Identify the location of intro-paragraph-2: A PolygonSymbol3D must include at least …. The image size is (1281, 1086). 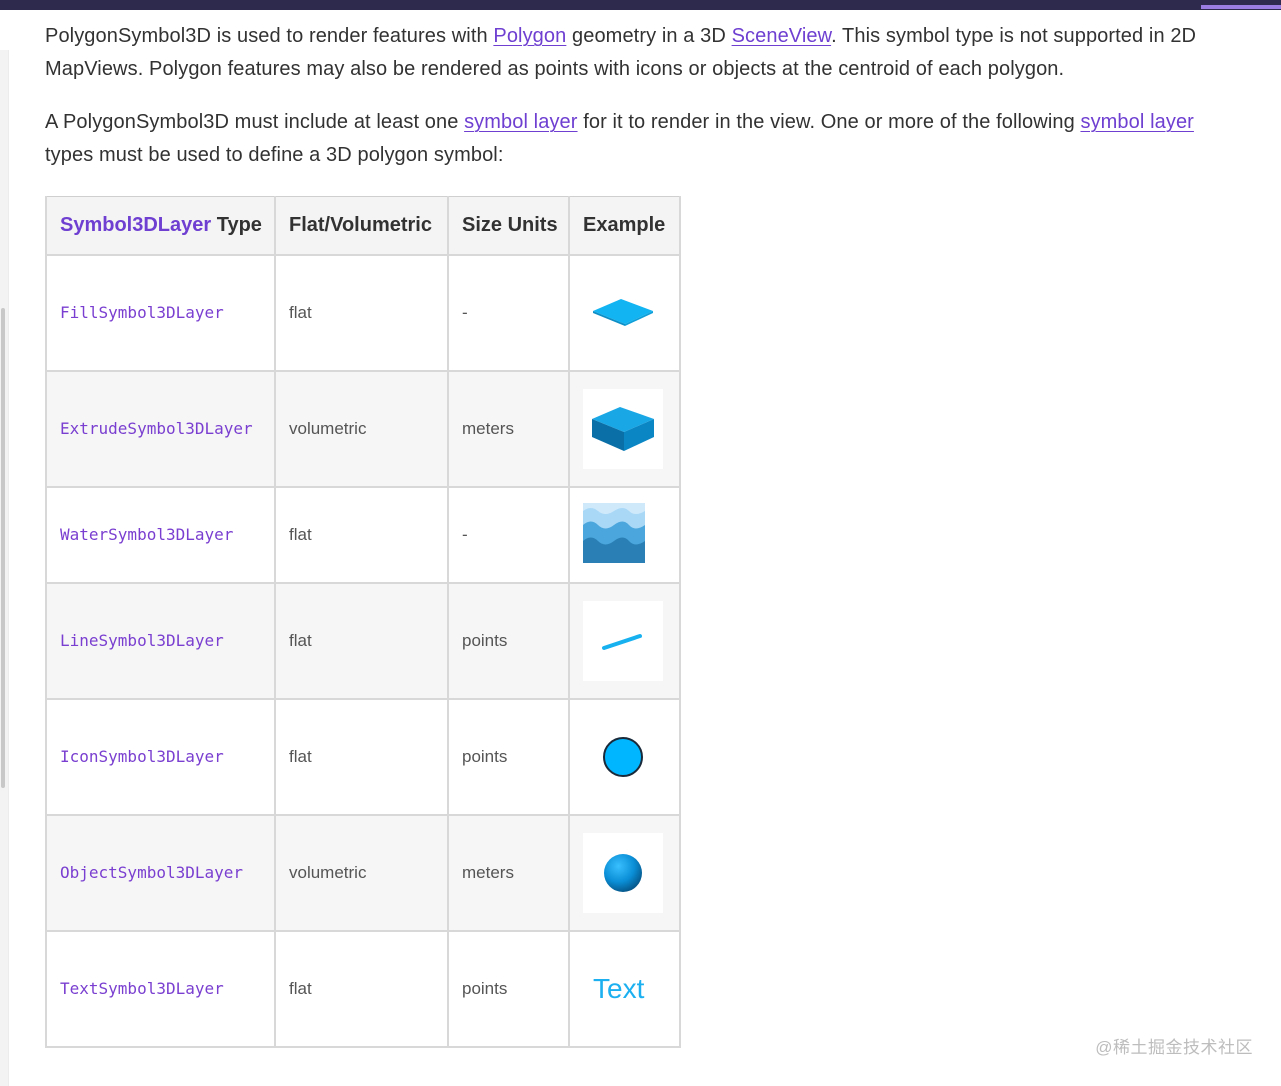
(645, 139).